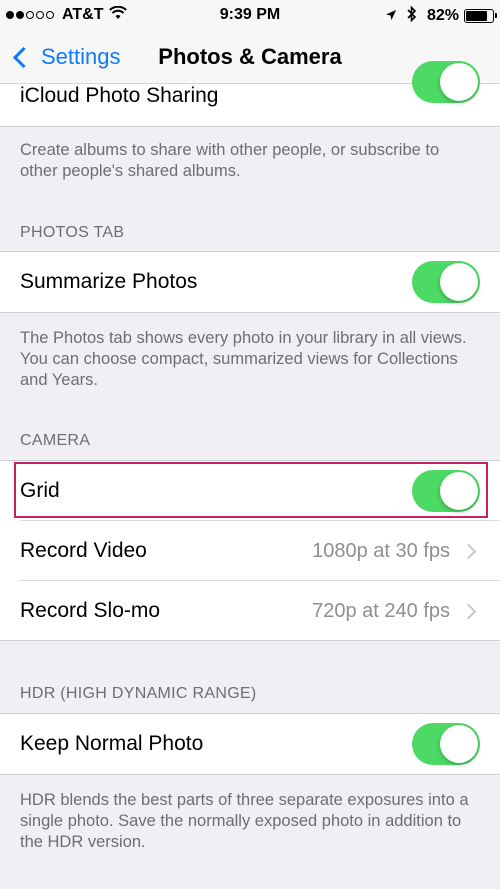 The width and height of the screenshot is (500, 889). I want to click on summarize-photos-toggle, so click(446, 282).